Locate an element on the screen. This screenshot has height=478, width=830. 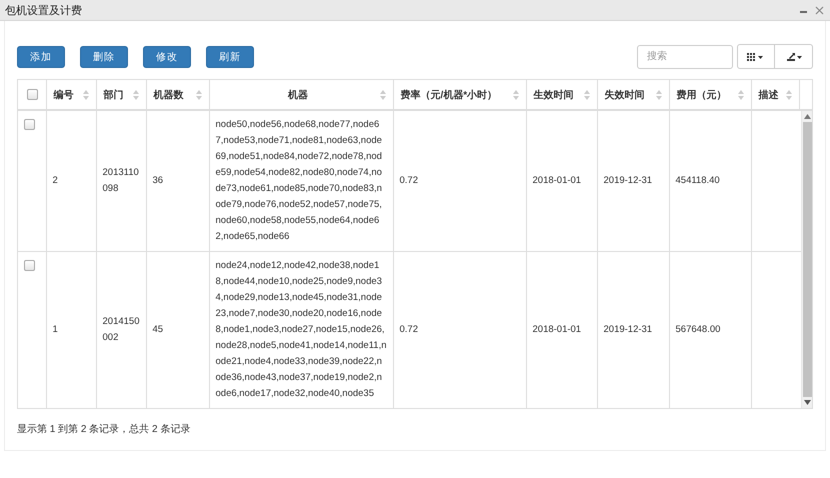
export-icon is located at coordinates (793, 57).